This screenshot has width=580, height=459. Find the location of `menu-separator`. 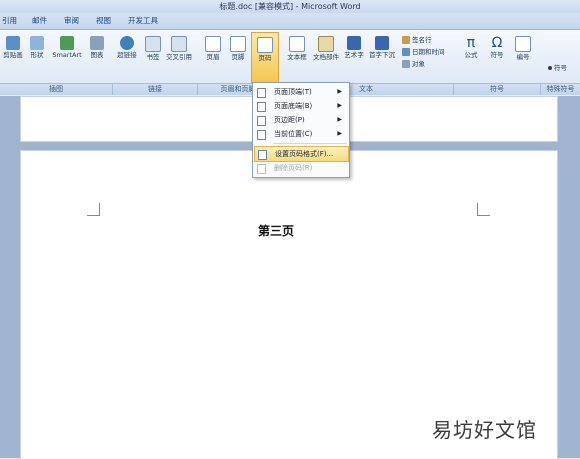

menu-separator is located at coordinates (310, 143).